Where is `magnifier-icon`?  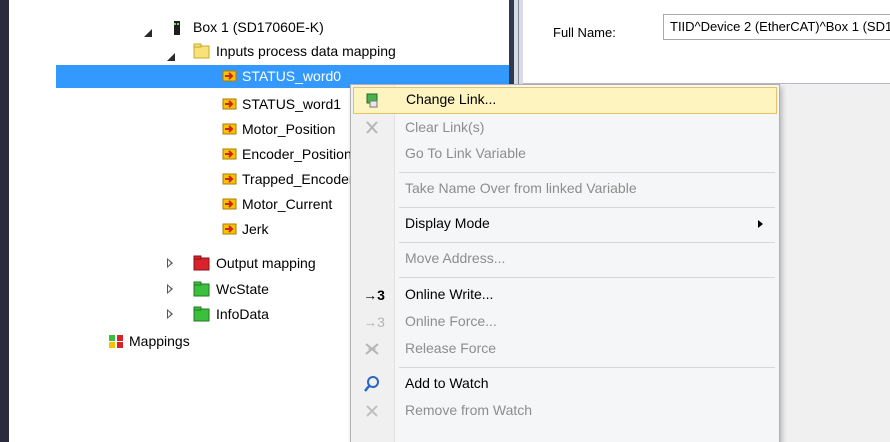
magnifier-icon is located at coordinates (371, 384).